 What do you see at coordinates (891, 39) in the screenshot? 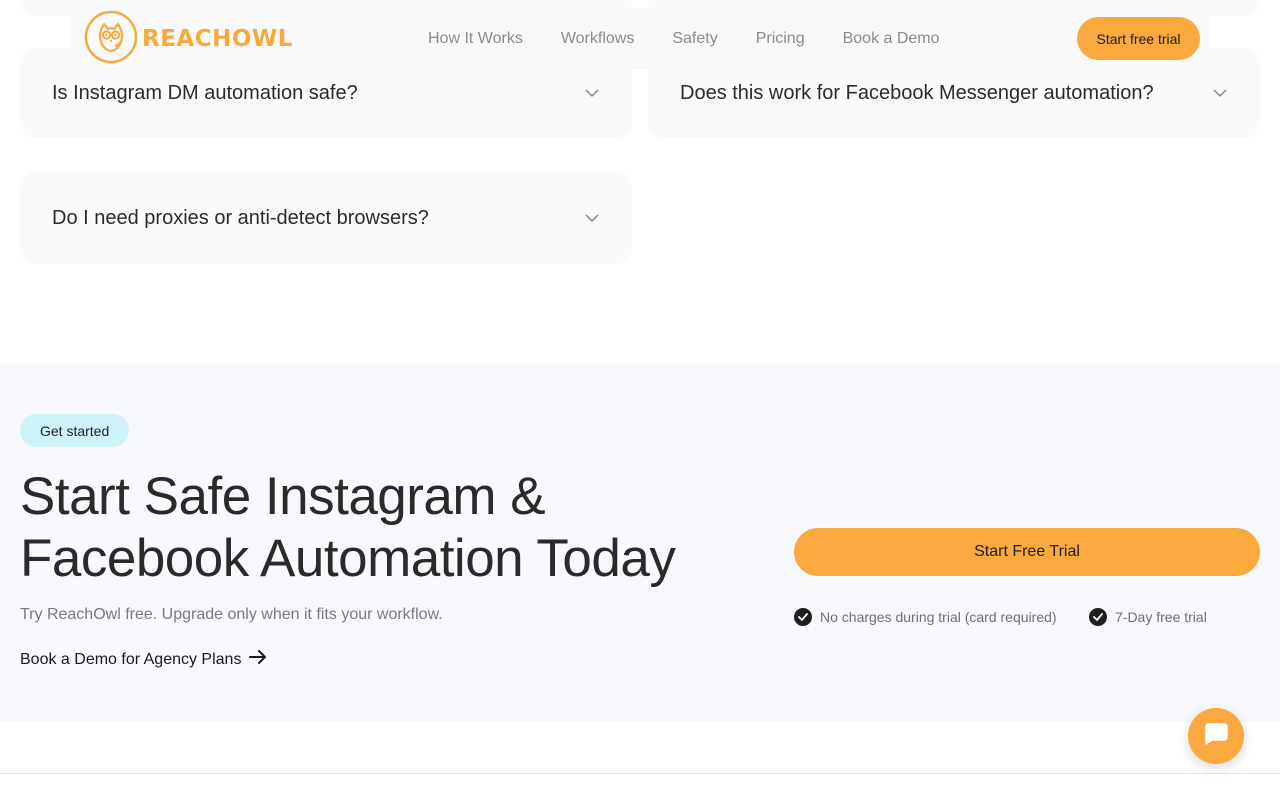
I see `nav-link-book-demo: Book a Demo` at bounding box center [891, 39].